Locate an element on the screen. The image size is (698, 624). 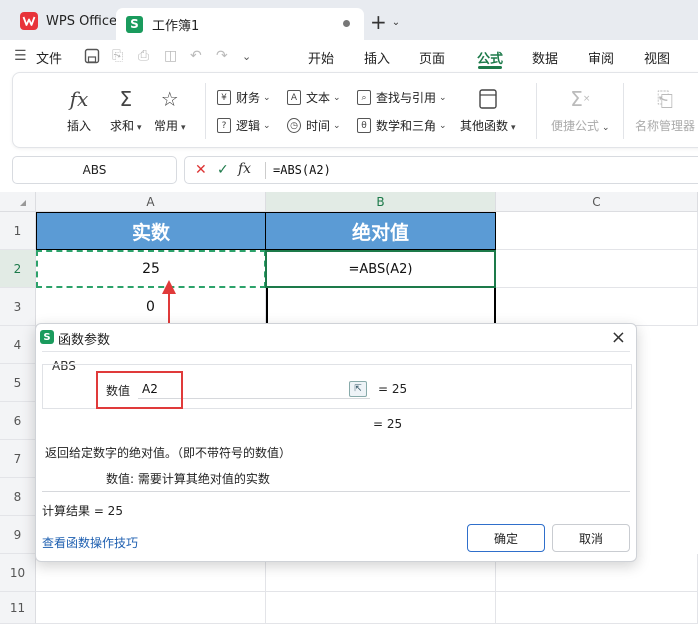
logic-functions-button: ? 逻辑 ⌄ is located at coordinates (244, 125).